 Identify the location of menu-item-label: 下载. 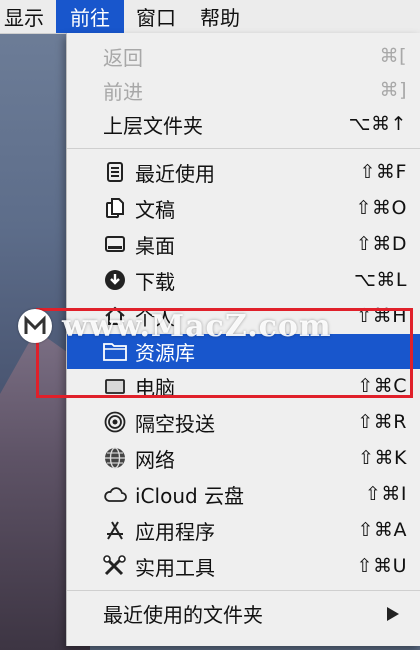
(155, 281).